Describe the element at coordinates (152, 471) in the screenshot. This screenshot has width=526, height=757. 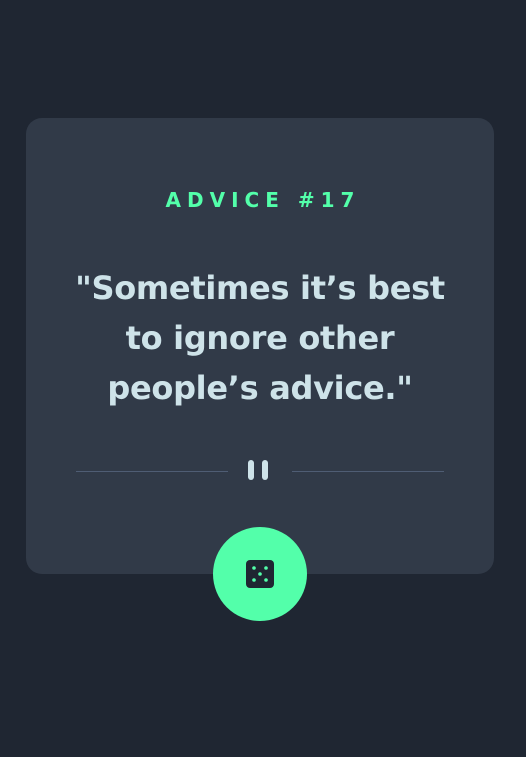
I see `divider-line-left` at that location.